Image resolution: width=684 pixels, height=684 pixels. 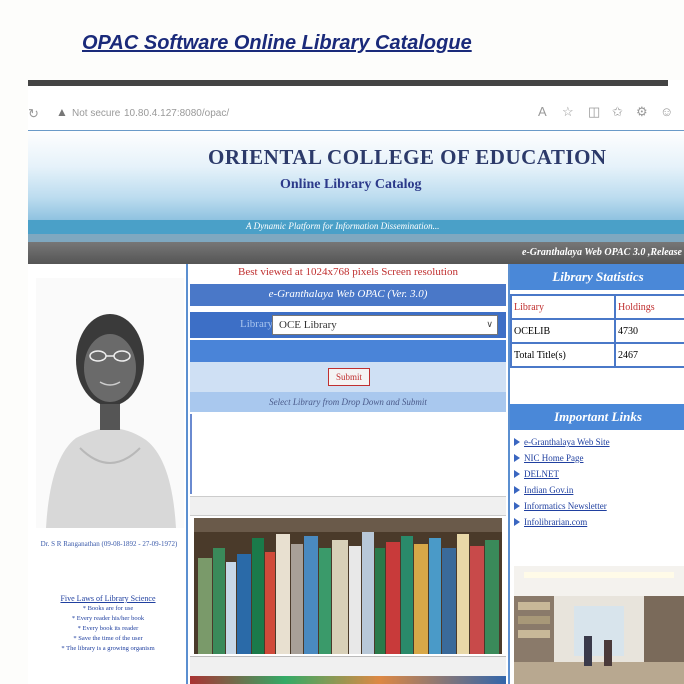 I want to click on document-title: OPAC Software Online Library Catalogue, so click(x=277, y=43).